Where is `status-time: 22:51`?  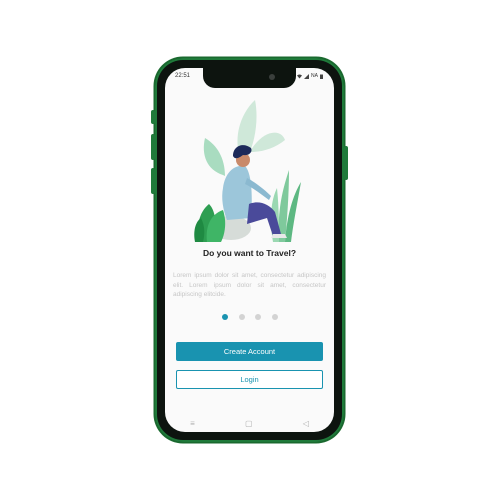
status-time: 22:51 is located at coordinates (183, 76).